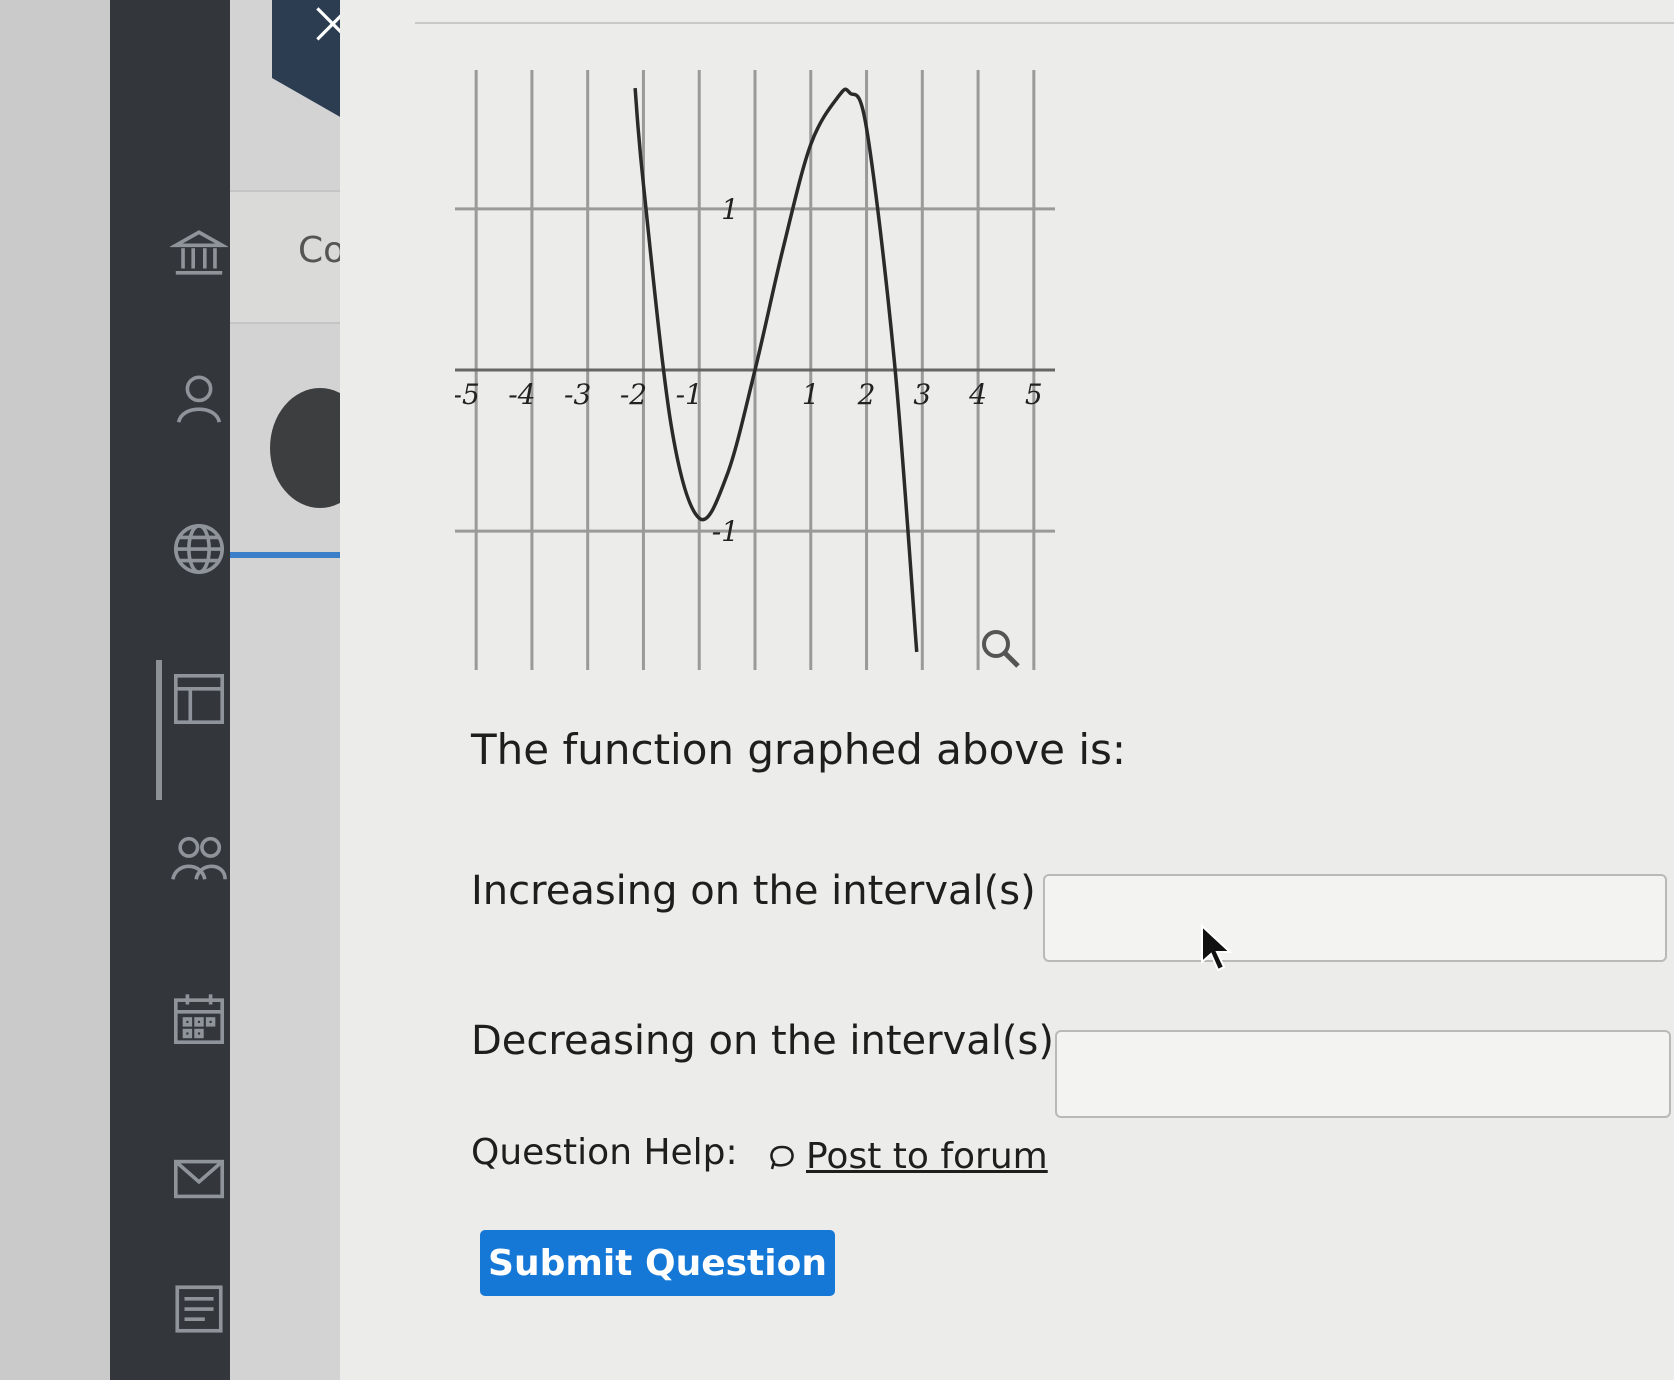  Describe the element at coordinates (689, 394) in the screenshot. I see `x-tick-label: -1` at that location.